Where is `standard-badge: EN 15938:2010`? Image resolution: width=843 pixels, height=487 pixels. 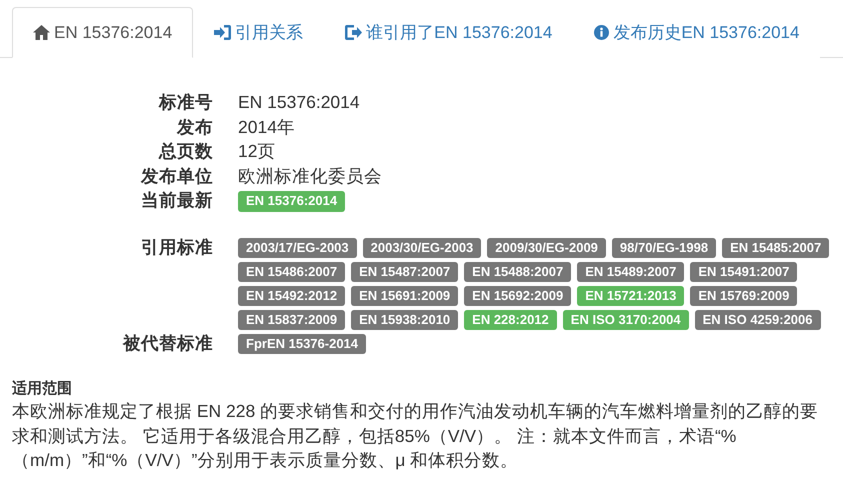 standard-badge: EN 15938:2010 is located at coordinates (404, 320).